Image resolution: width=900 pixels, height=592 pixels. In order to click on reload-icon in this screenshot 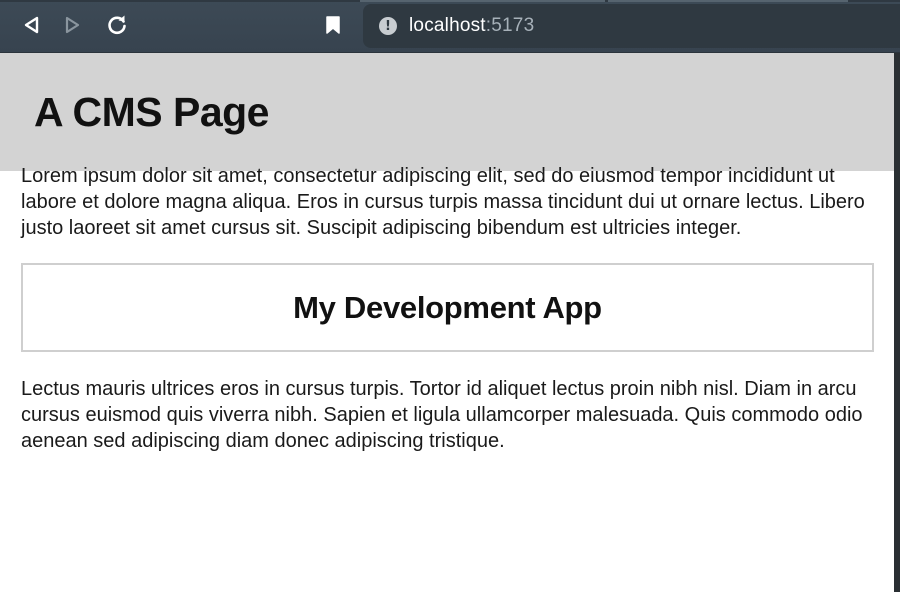, I will do `click(117, 25)`.